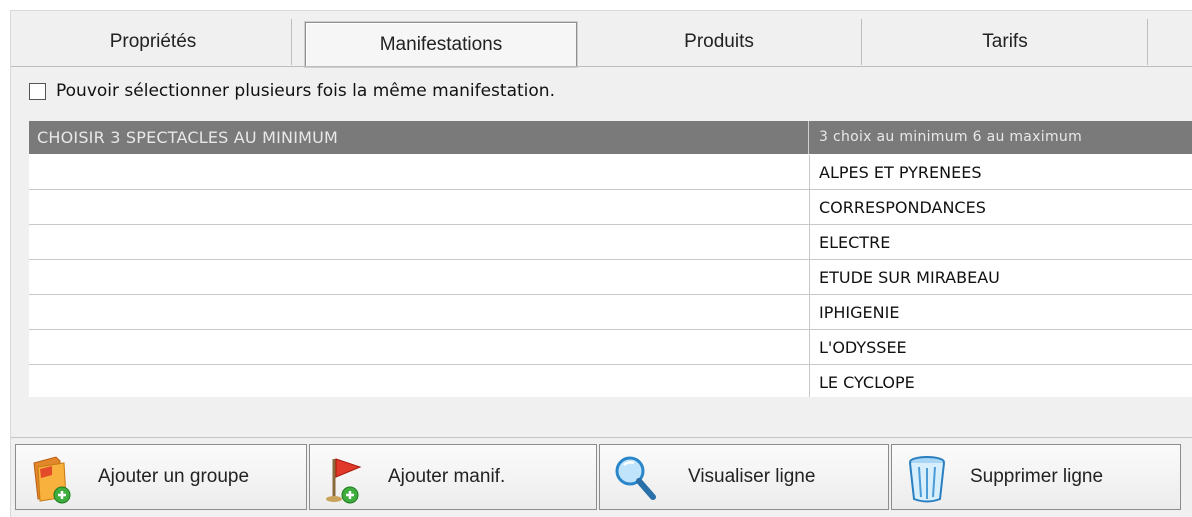 Image resolution: width=1192 pixels, height=517 pixels. I want to click on tab-proprietes: Propriétés, so click(153, 42).